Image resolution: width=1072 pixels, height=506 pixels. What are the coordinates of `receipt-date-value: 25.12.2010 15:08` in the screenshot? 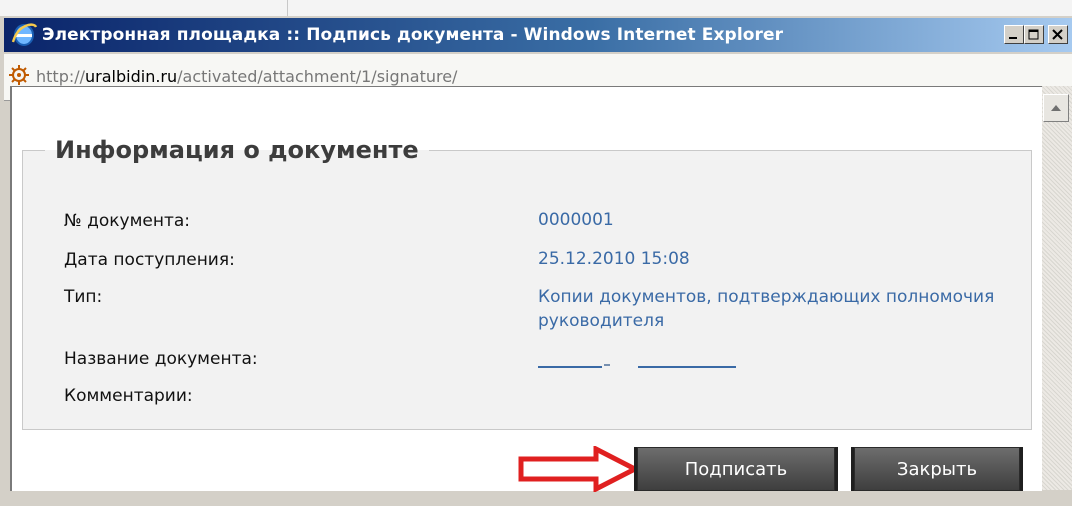 It's located at (614, 259).